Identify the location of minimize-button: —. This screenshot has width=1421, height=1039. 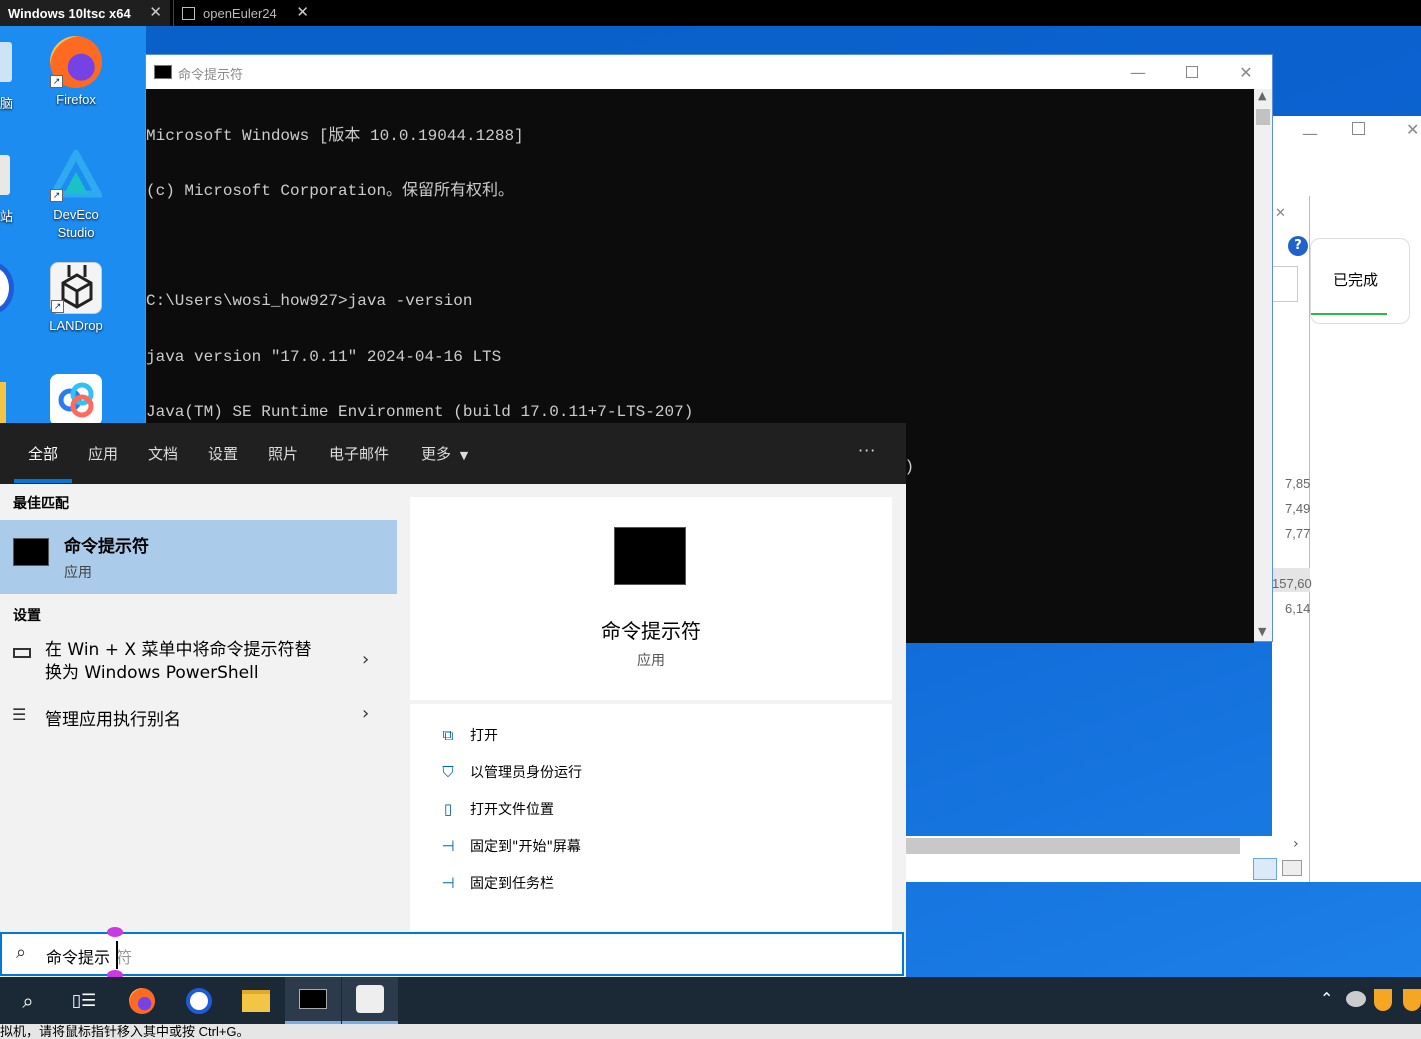
(1138, 72).